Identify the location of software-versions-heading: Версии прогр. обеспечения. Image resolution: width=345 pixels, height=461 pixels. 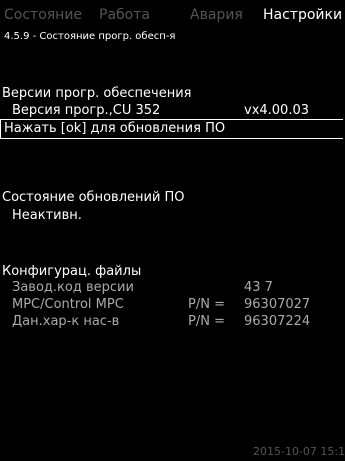
(97, 93).